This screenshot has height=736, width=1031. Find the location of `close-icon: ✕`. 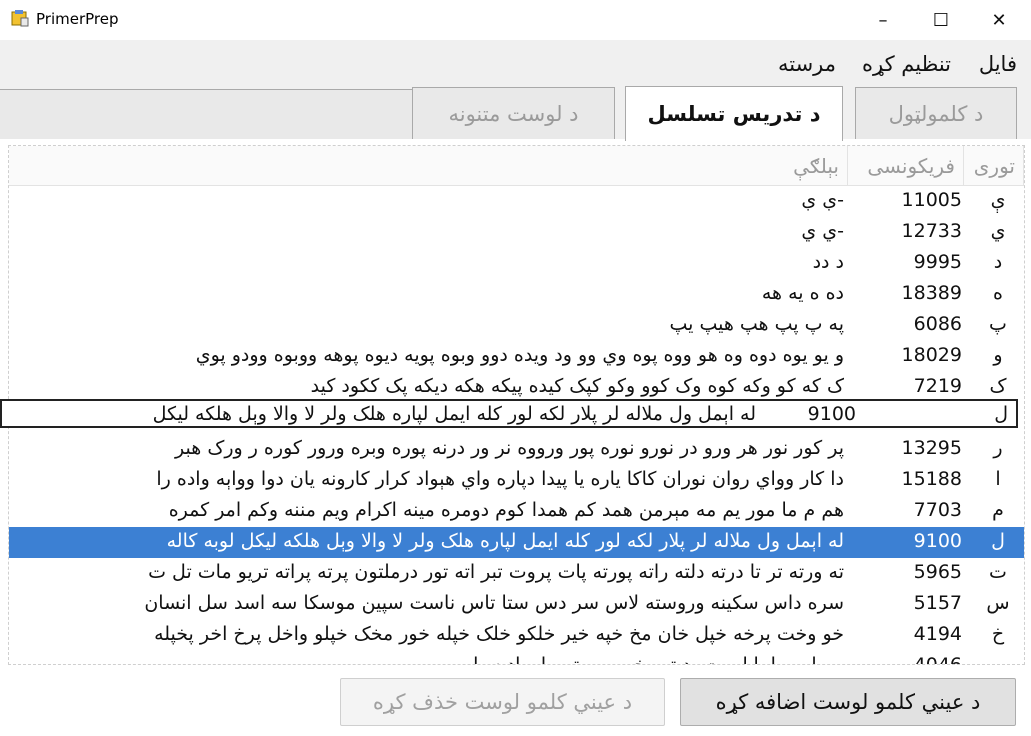

close-icon: ✕ is located at coordinates (999, 20).